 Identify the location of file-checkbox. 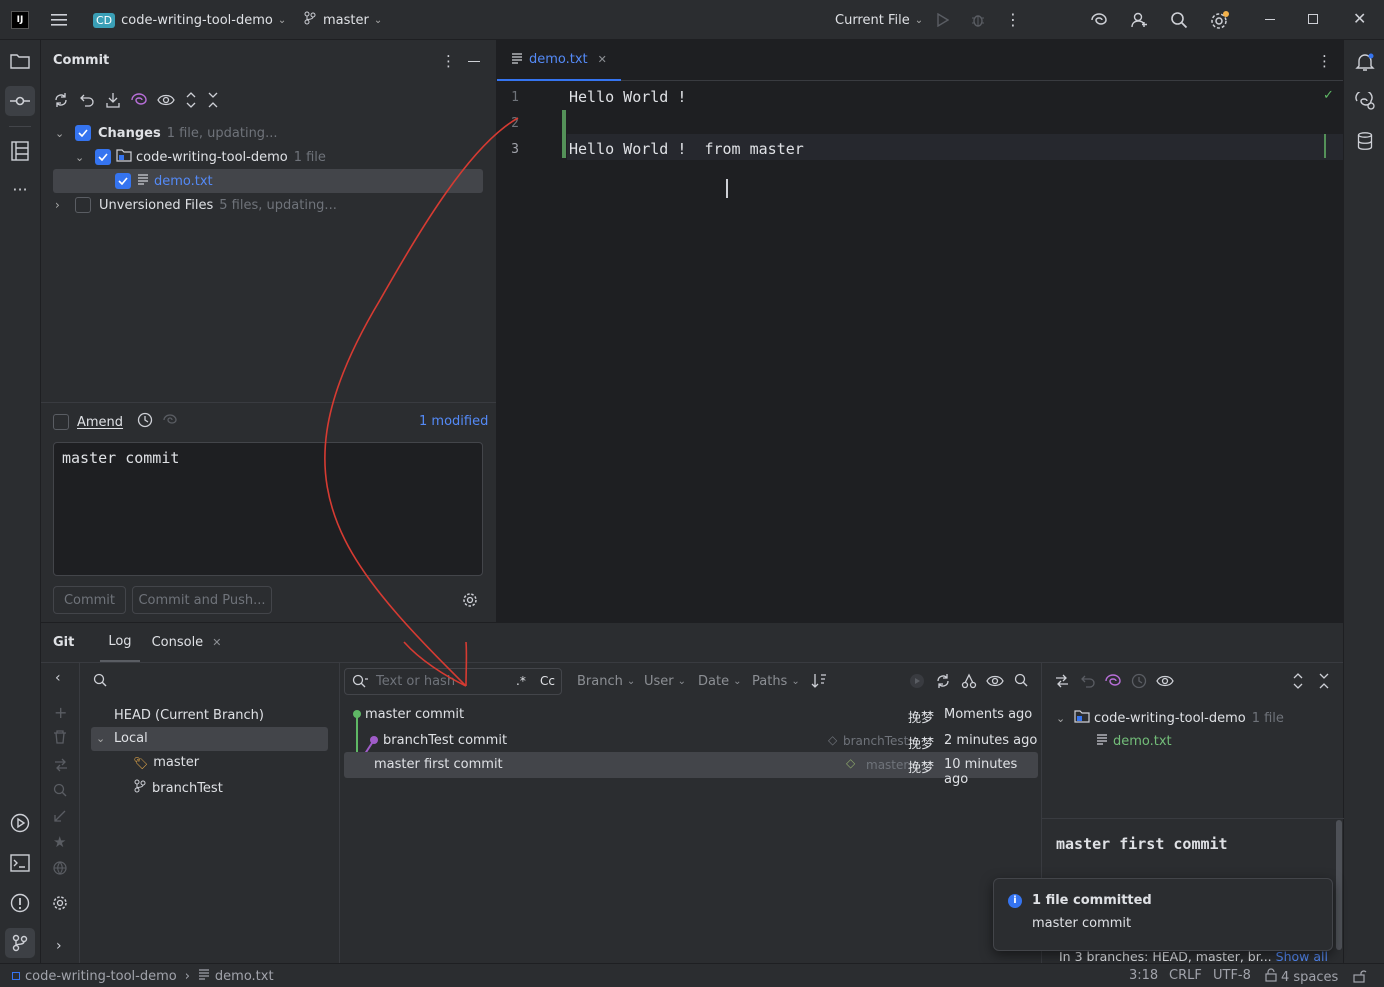
(123, 181).